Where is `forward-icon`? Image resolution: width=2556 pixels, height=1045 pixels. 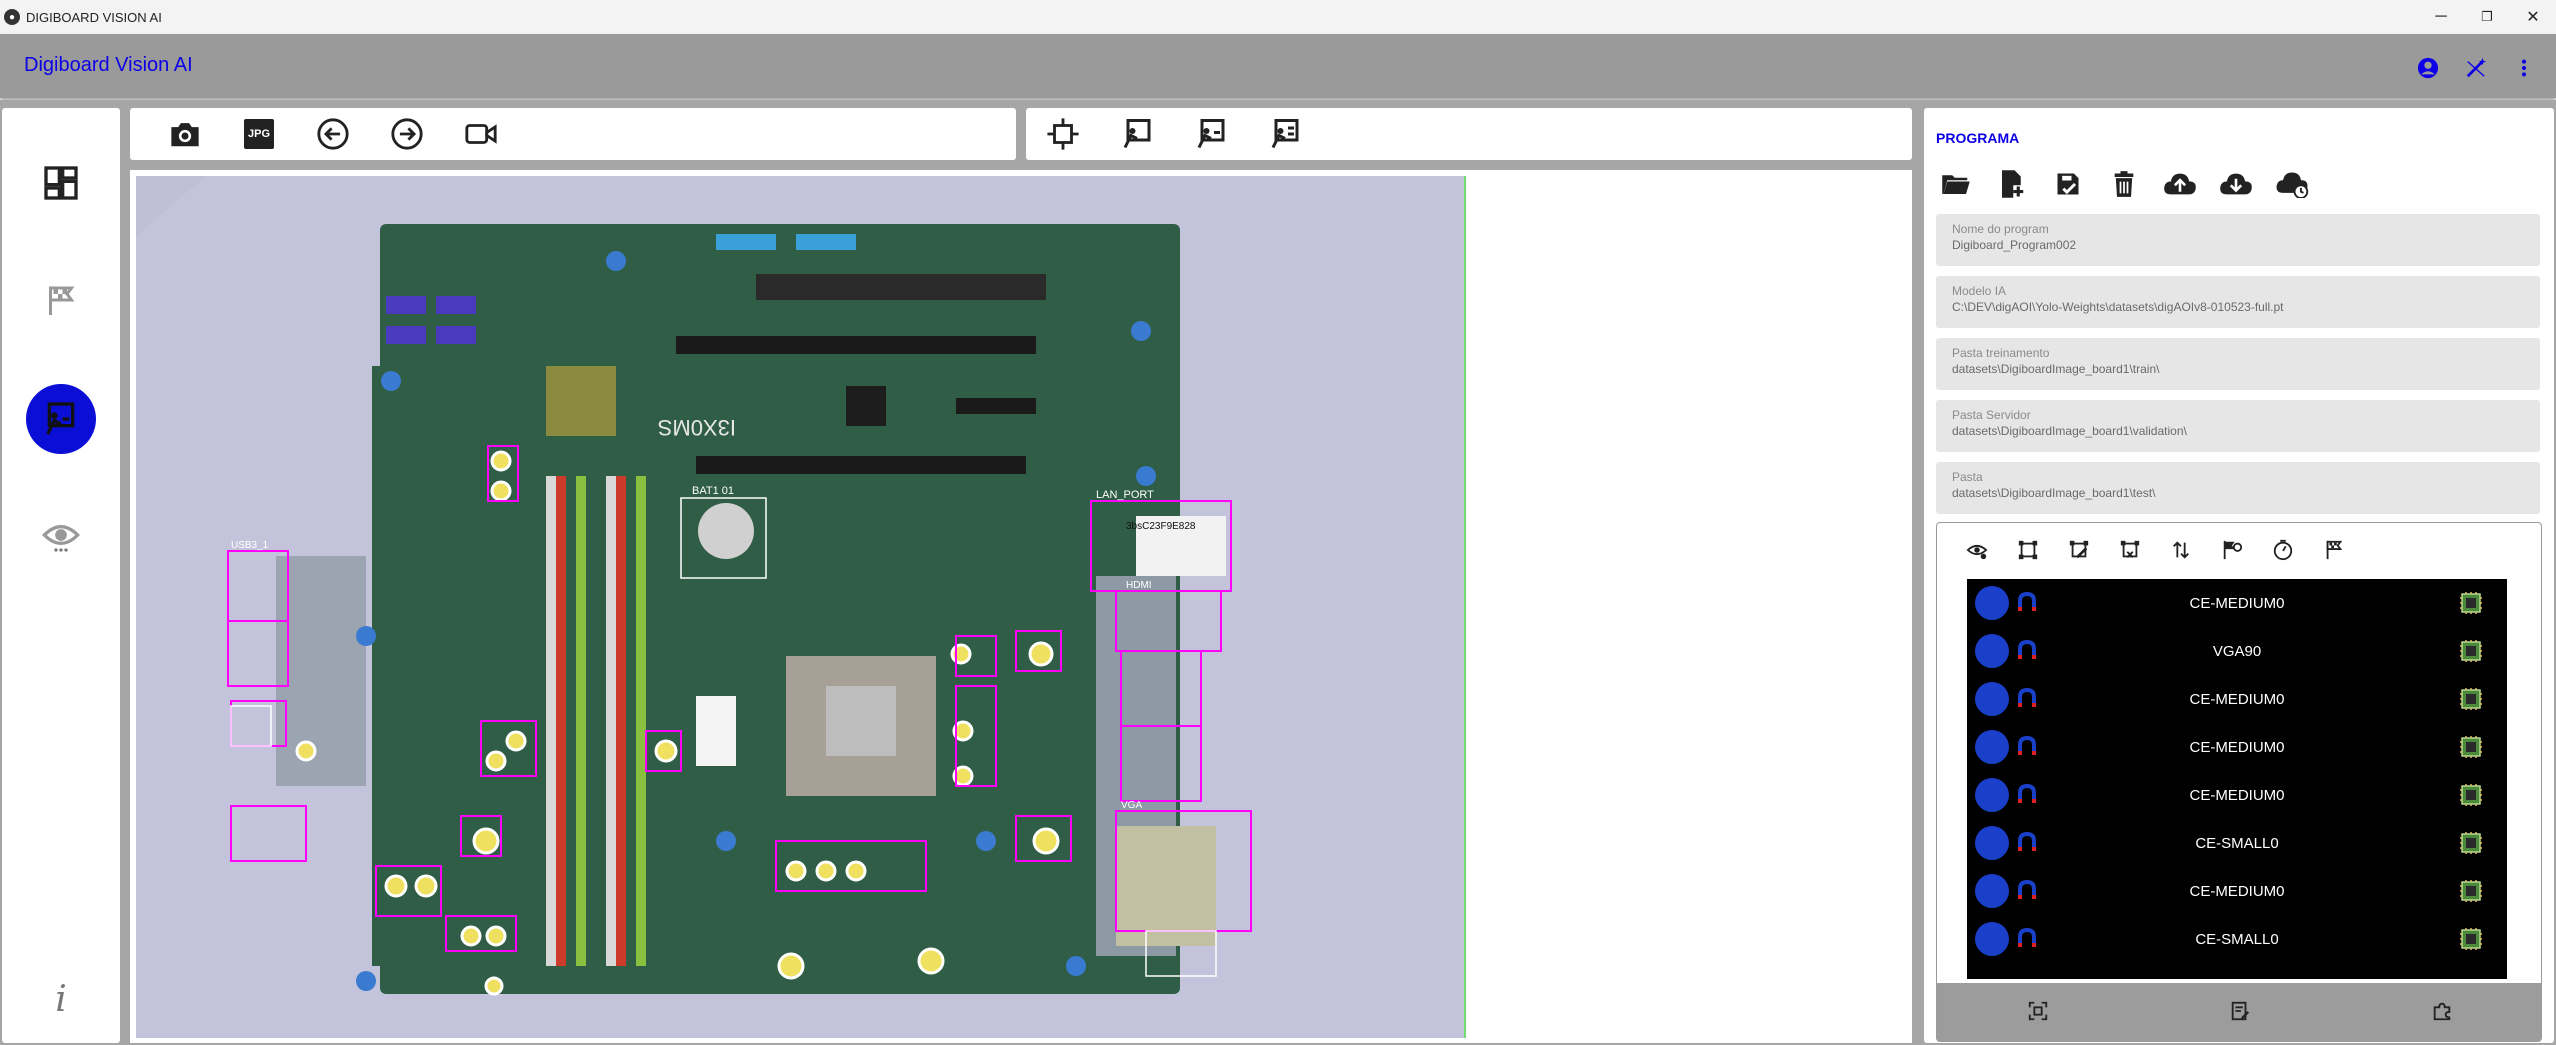
forward-icon is located at coordinates (407, 134).